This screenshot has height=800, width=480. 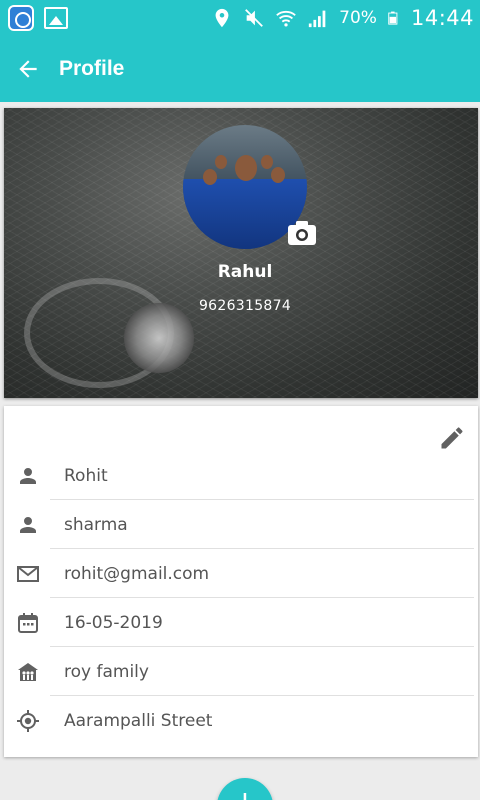 I want to click on detail-row-address: Aarampalli Street, so click(x=241, y=720).